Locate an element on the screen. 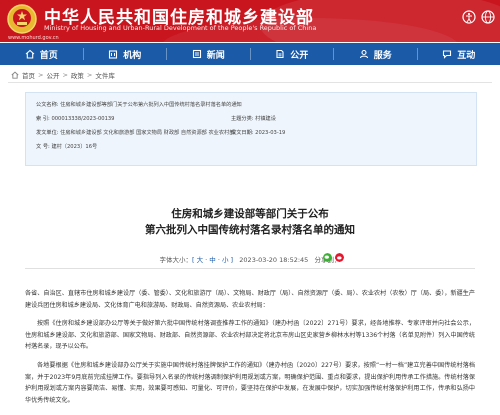  meta-value: 住房和城乡建设部 文化和旅游部 国家文物局 财政部 自然资源部 农业农村部 is located at coordinates (147, 133).